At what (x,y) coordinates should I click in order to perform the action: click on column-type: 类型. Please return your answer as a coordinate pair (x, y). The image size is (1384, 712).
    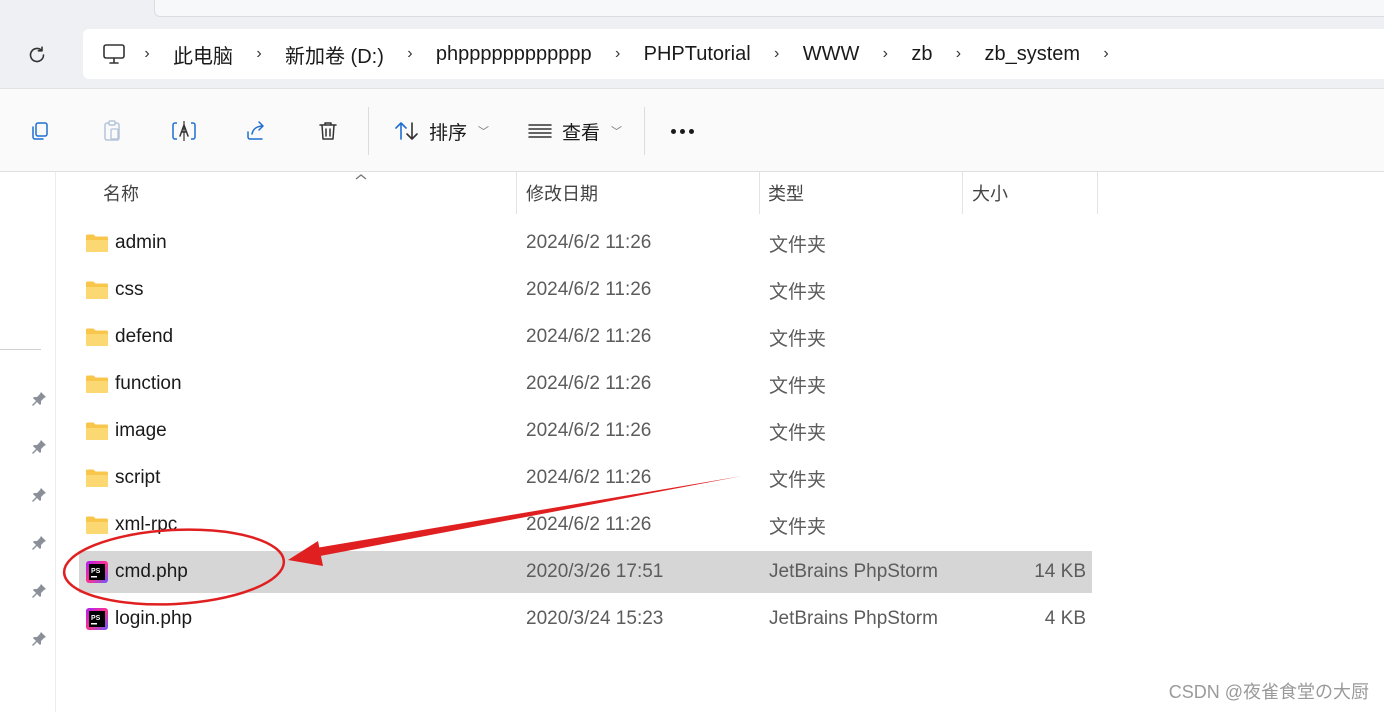
    Looking at the image, I should click on (786, 193).